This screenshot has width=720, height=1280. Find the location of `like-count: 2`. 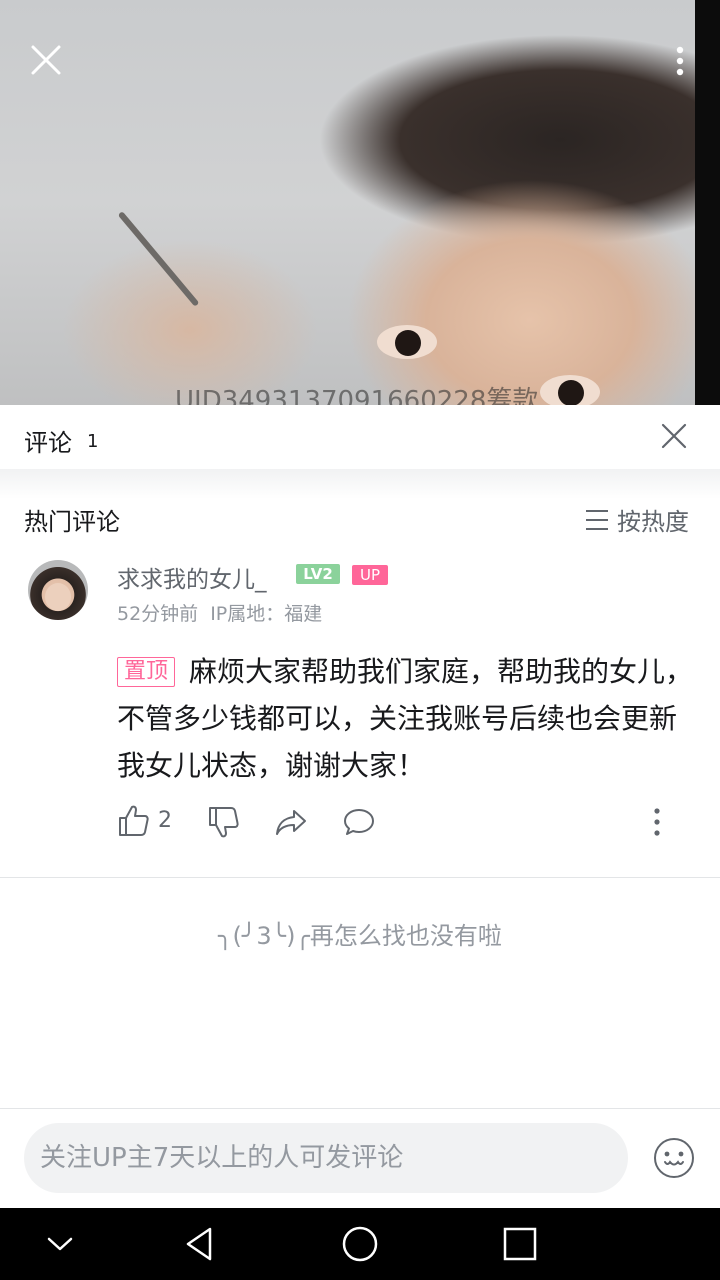

like-count: 2 is located at coordinates (165, 820).